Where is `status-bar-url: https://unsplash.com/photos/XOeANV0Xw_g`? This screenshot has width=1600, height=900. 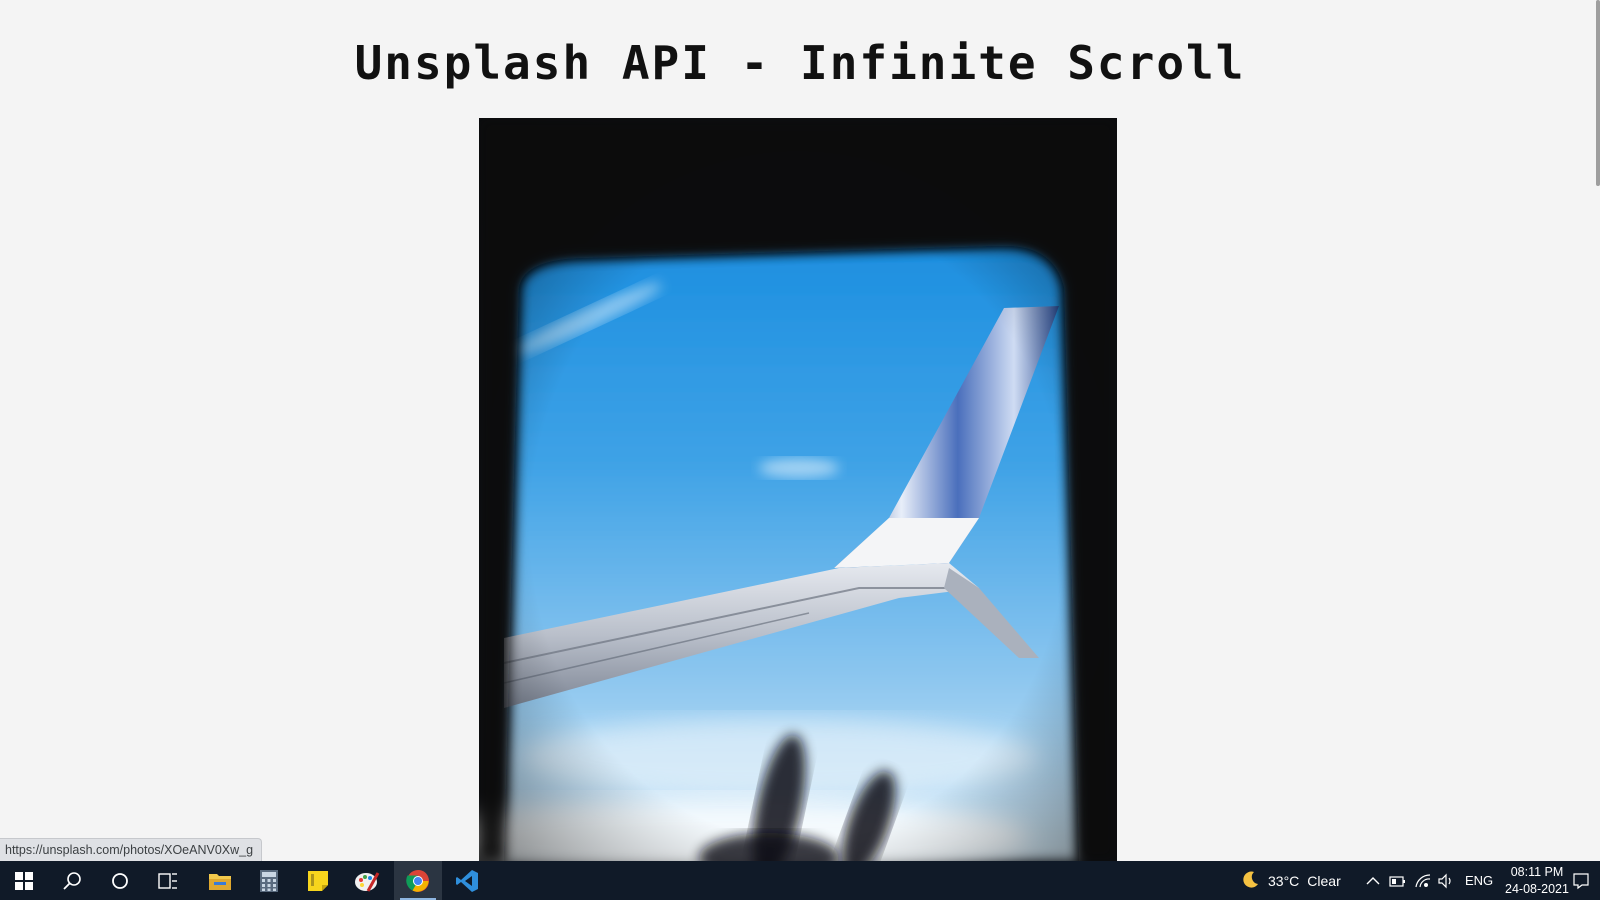
status-bar-url: https://unsplash.com/photos/XOeANV0Xw_g is located at coordinates (131, 849).